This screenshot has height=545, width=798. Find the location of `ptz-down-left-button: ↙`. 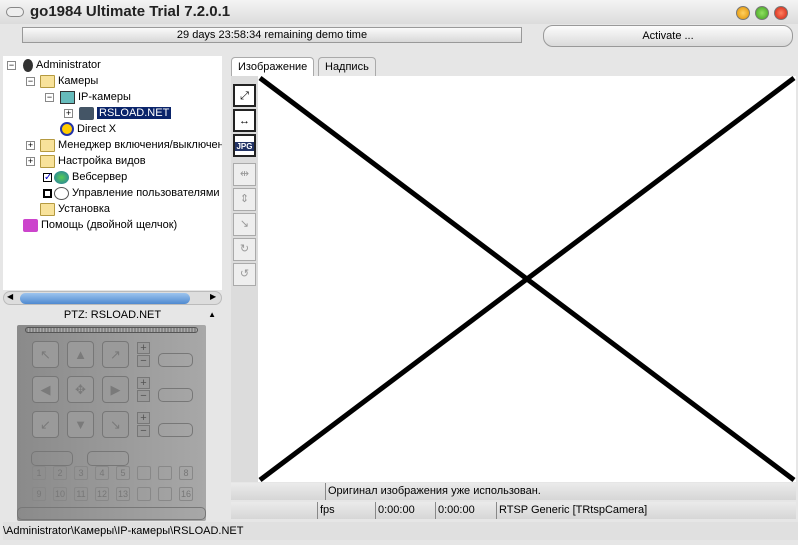

ptz-down-left-button: ↙ is located at coordinates (45, 424).